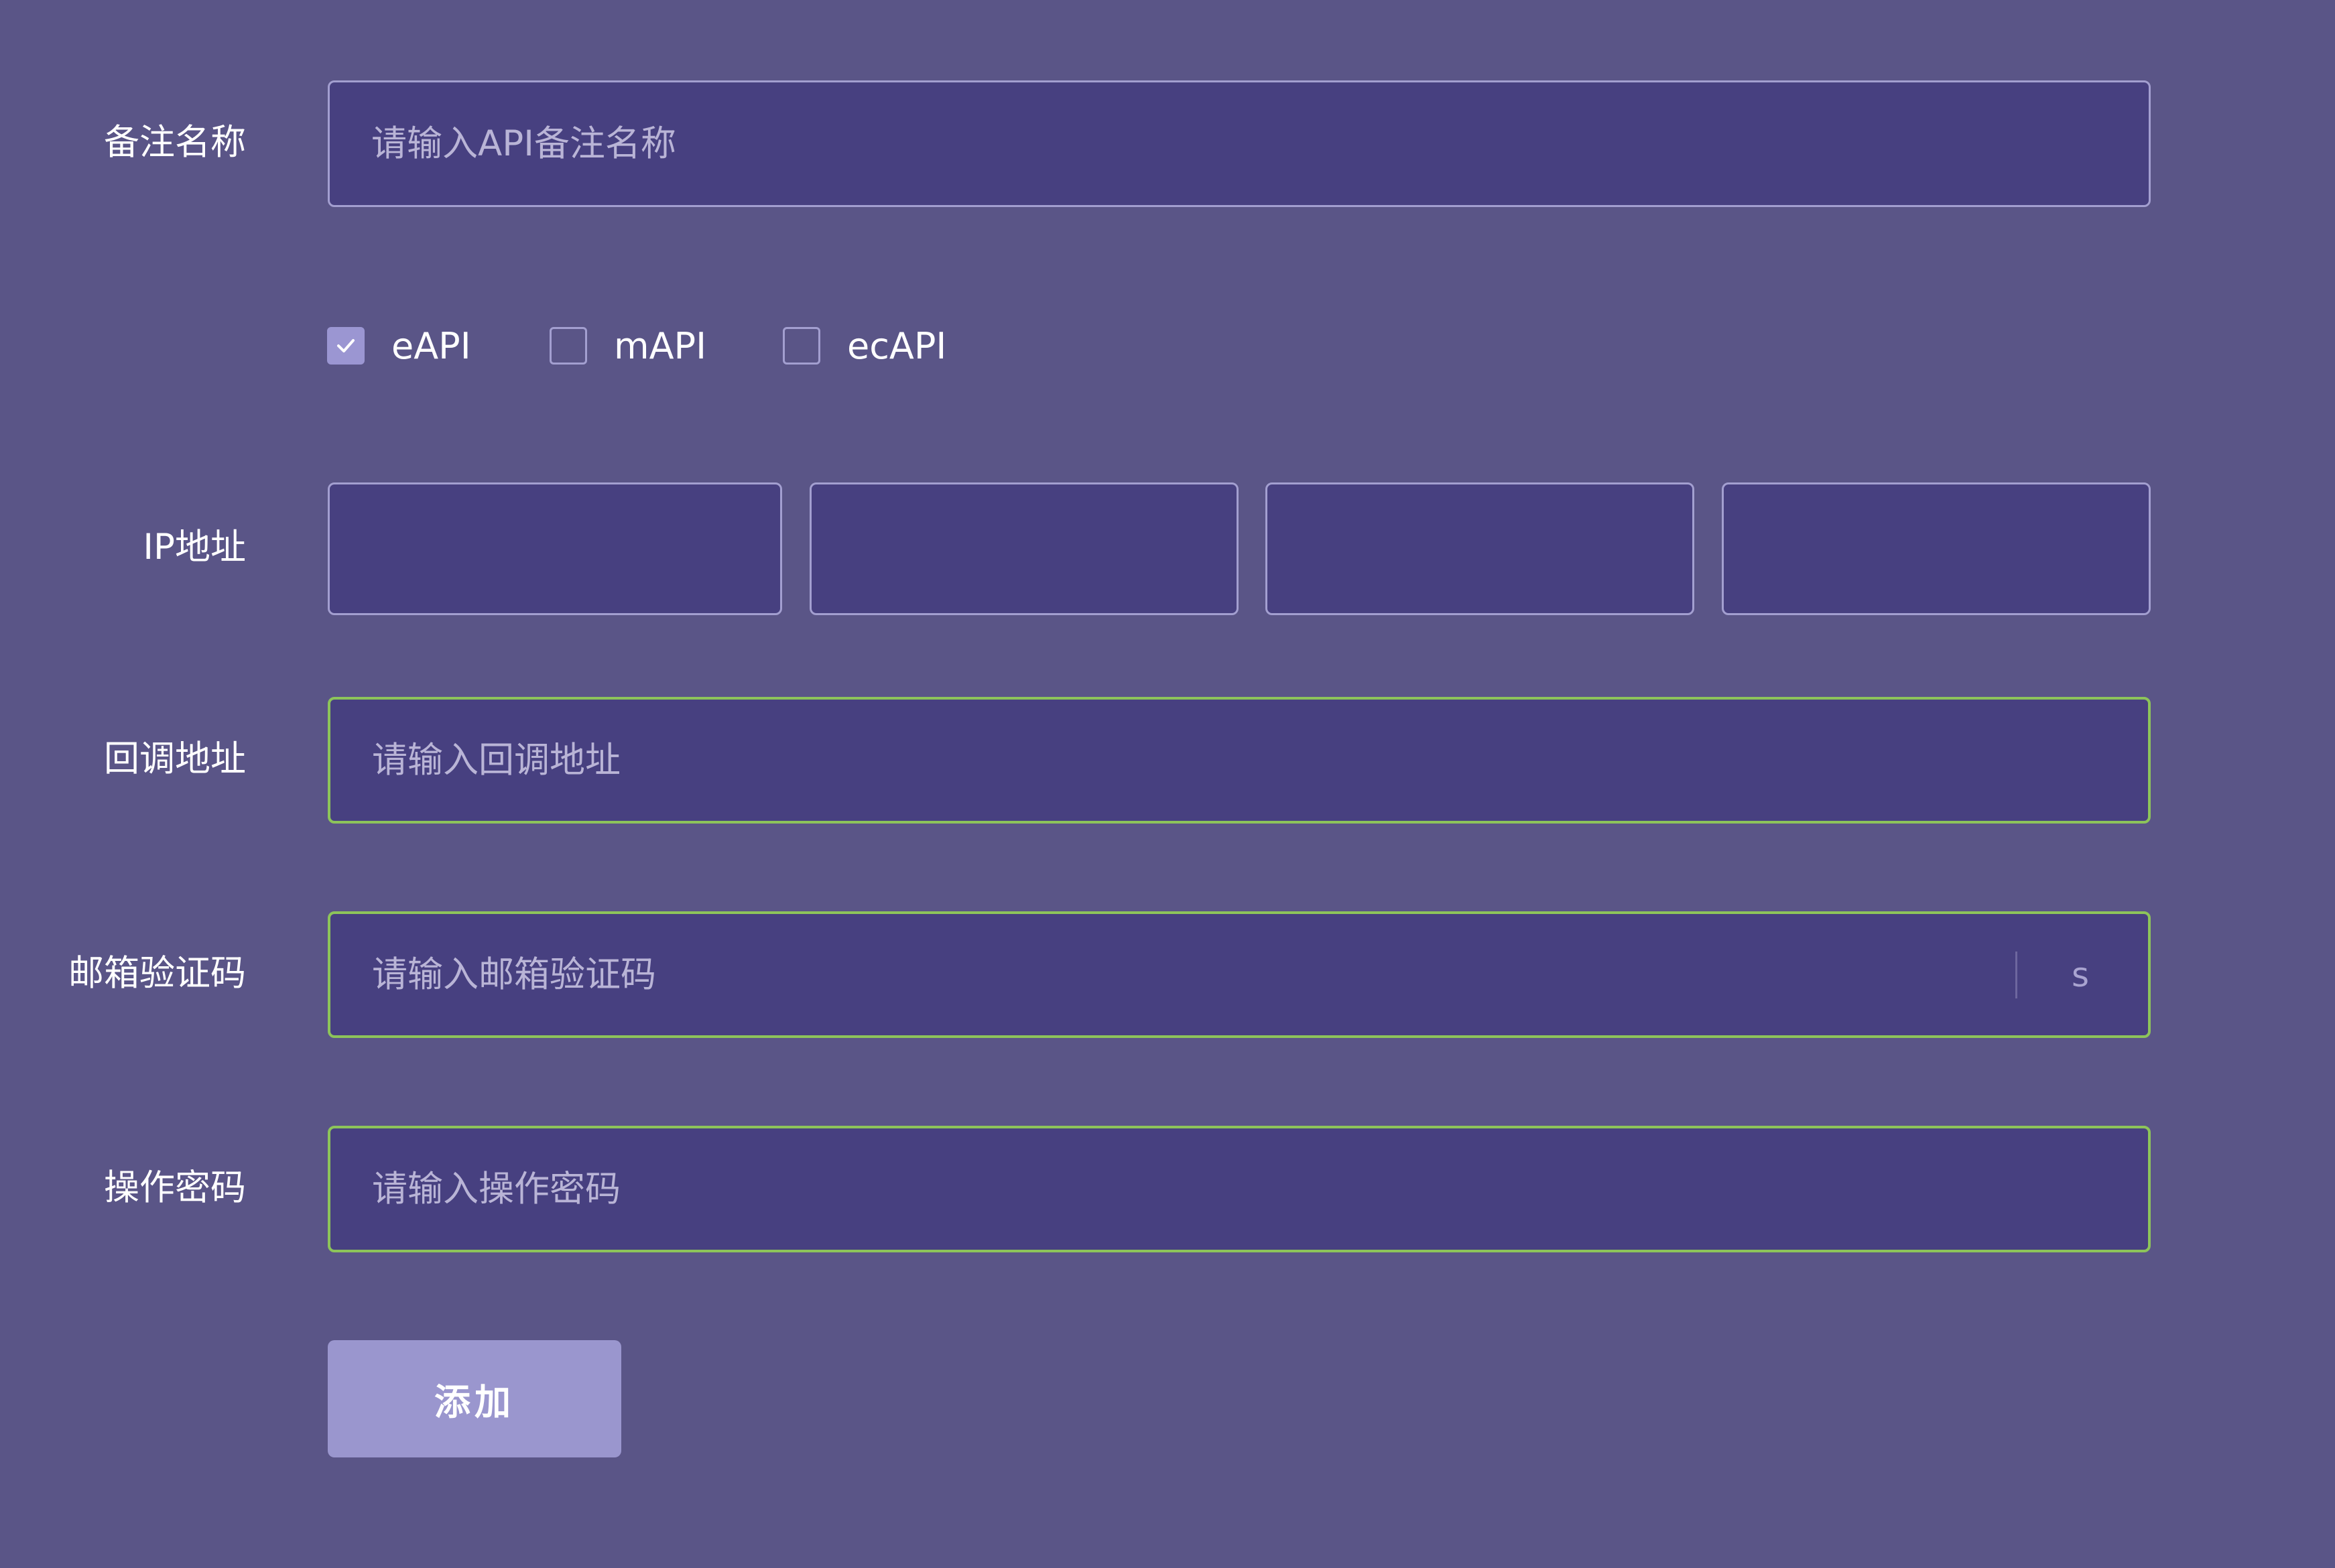  What do you see at coordinates (801, 346) in the screenshot?
I see `ecapi-checkbox` at bounding box center [801, 346].